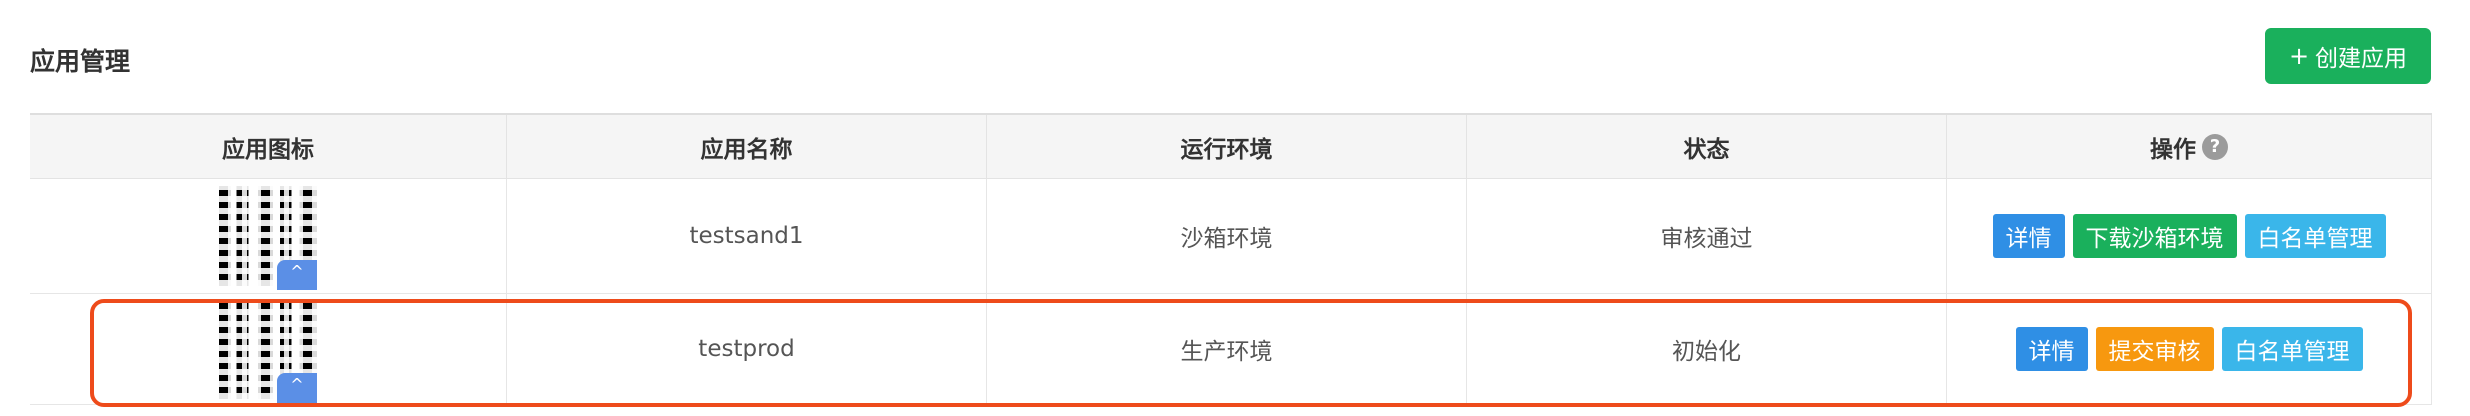  I want to click on plus-icon: +, so click(2299, 56).